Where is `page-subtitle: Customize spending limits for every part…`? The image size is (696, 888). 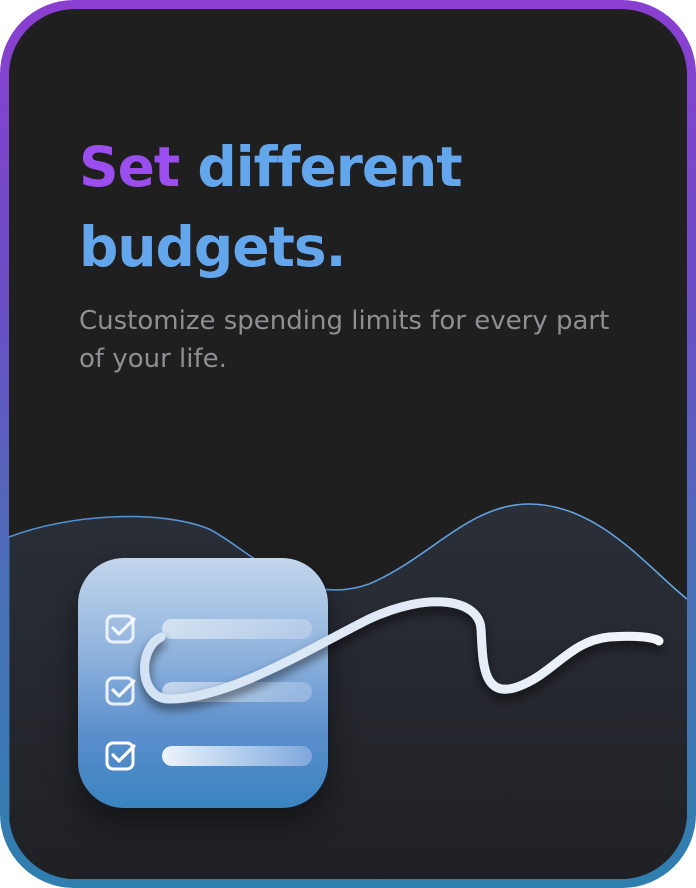
page-subtitle: Customize spending limits for every part… is located at coordinates (344, 340).